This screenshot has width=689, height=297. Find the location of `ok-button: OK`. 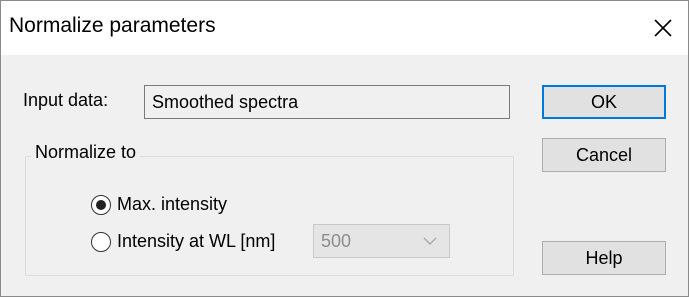

ok-button: OK is located at coordinates (604, 102).